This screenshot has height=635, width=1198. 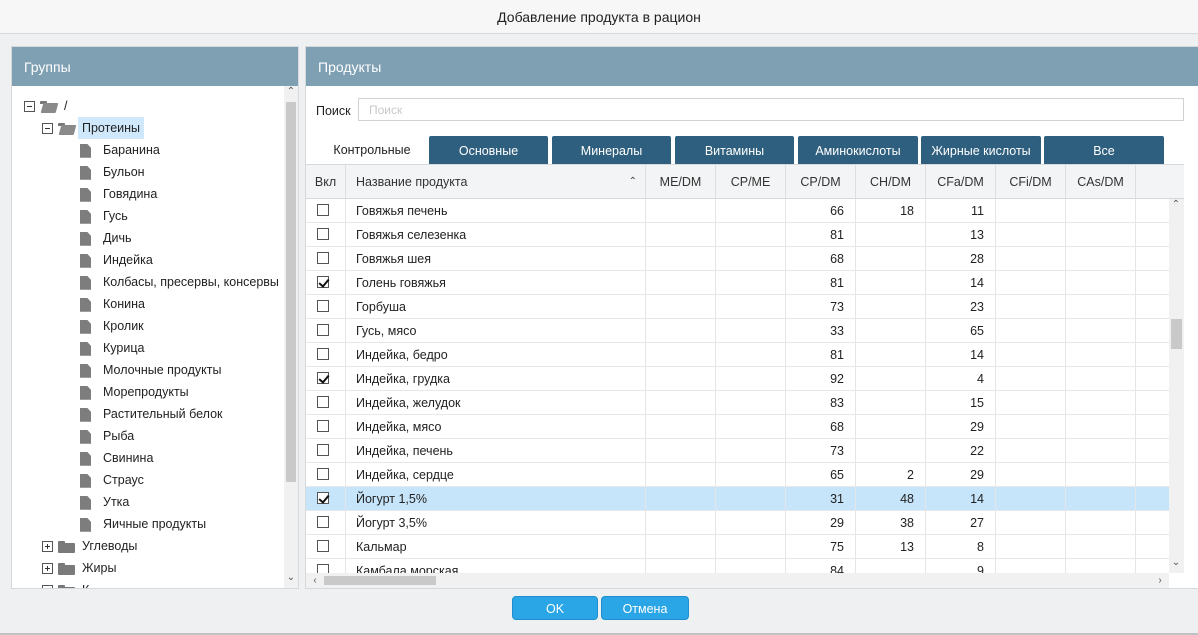 What do you see at coordinates (152, 370) in the screenshot?
I see `tree-item: Молочные продукты` at bounding box center [152, 370].